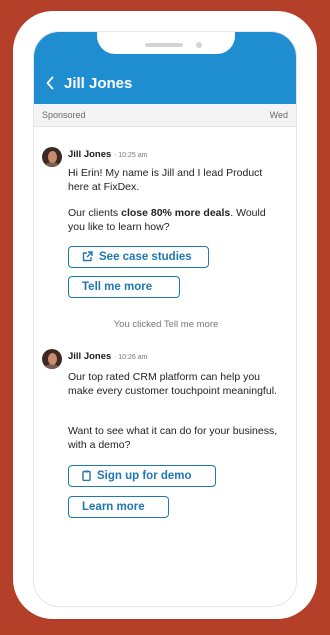 The width and height of the screenshot is (330, 635). What do you see at coordinates (124, 287) in the screenshot?
I see `tell-me-more-button: Tell me more` at bounding box center [124, 287].